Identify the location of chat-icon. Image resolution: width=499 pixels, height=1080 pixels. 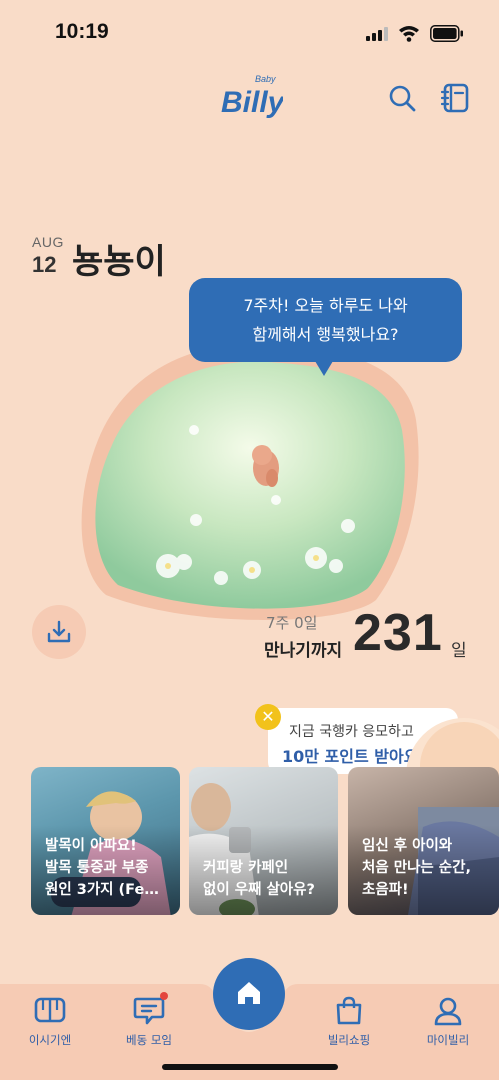
(149, 1011).